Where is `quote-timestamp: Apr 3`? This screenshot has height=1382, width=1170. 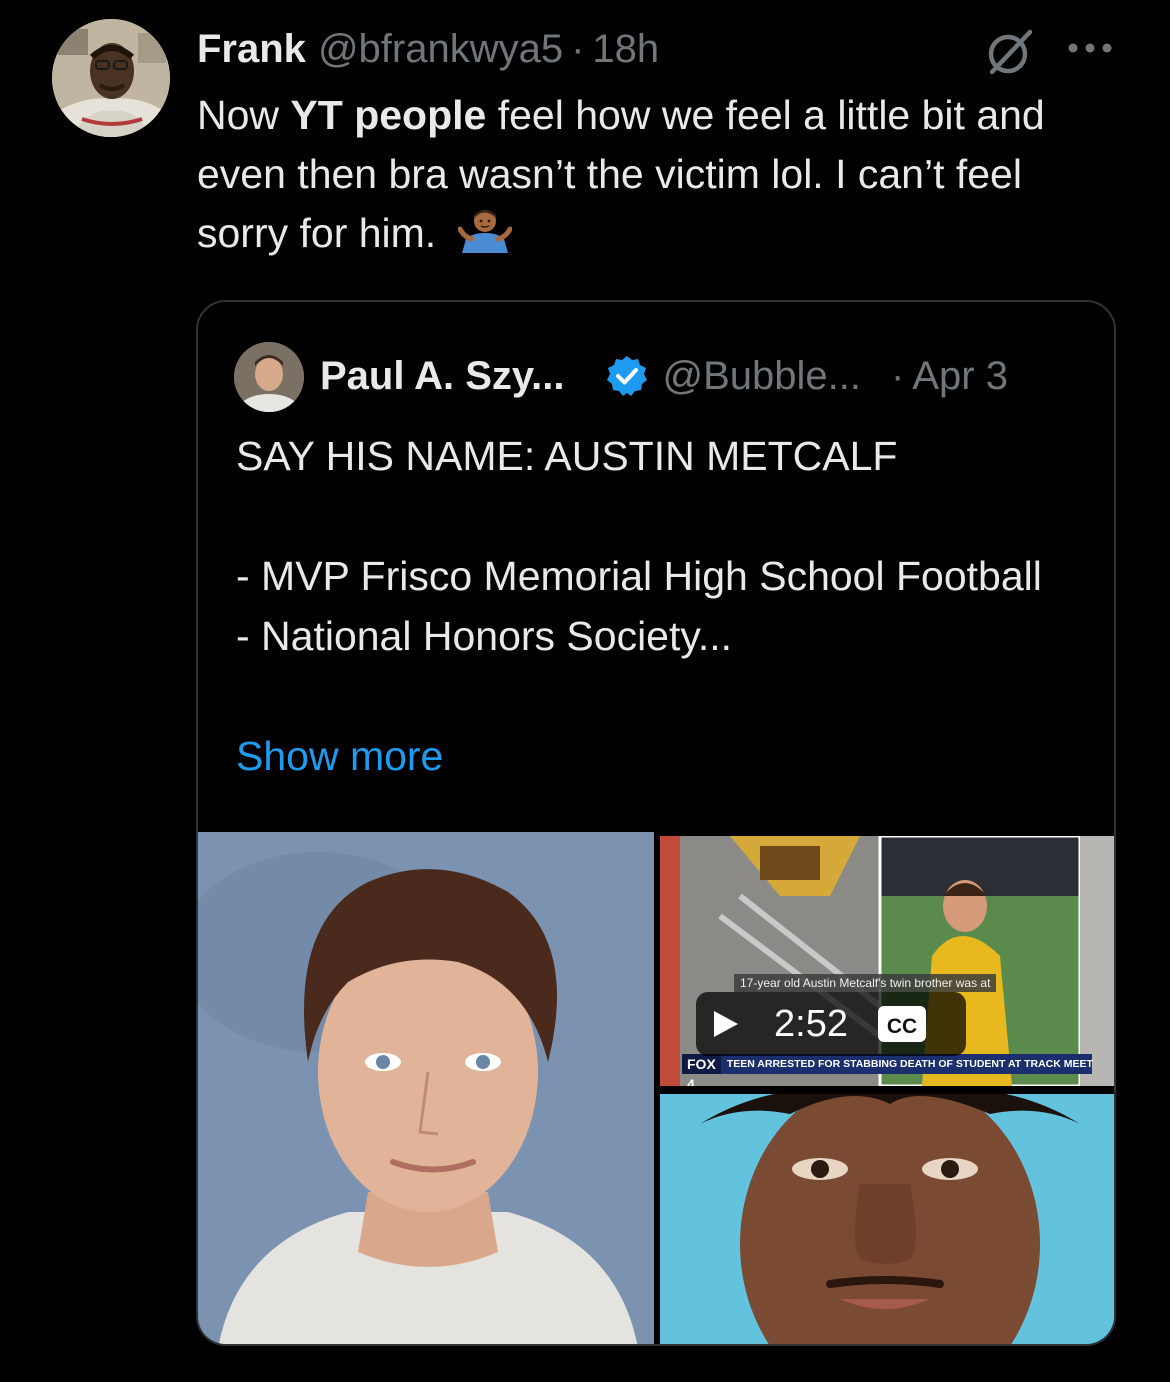
quote-timestamp: Apr 3 is located at coordinates (960, 376).